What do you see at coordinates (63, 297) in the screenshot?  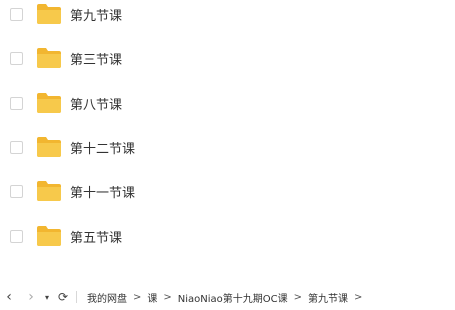 I see `refresh-icon: ⟳` at bounding box center [63, 297].